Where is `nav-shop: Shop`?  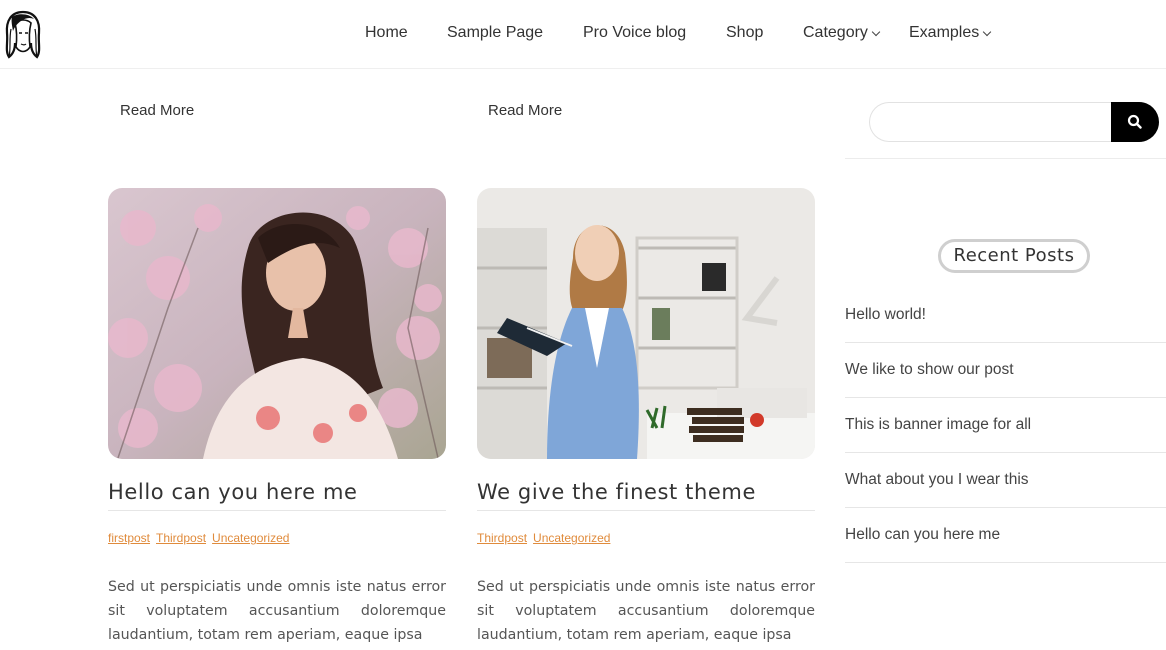
nav-shop: Shop is located at coordinates (744, 33).